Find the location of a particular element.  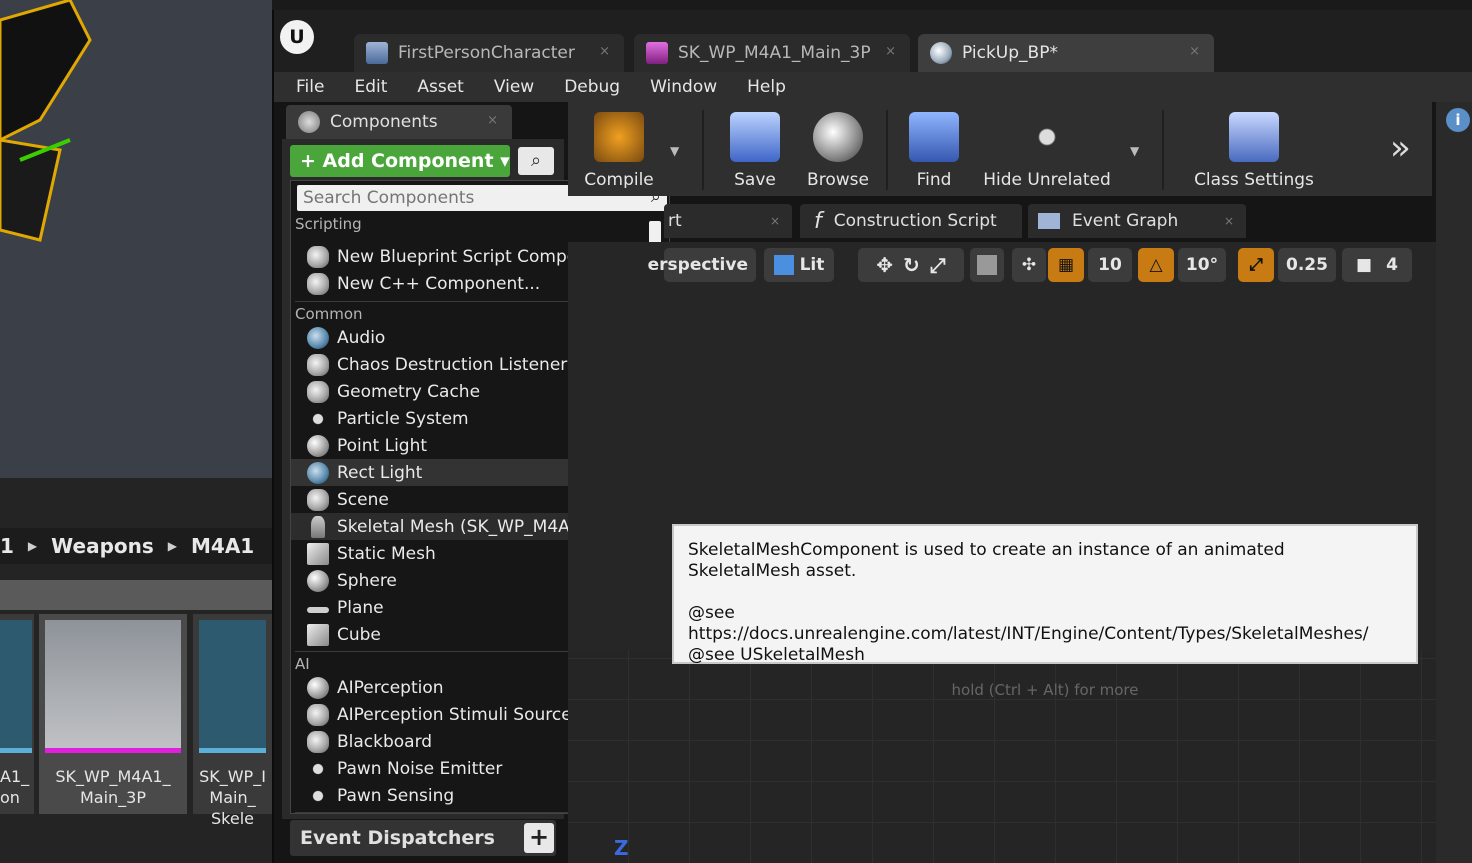

compile-button: Compile is located at coordinates (619, 145).